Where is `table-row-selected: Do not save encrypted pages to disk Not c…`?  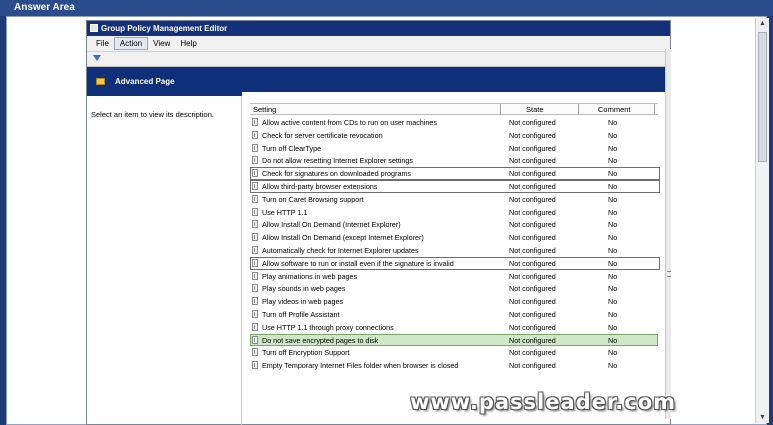
table-row-selected: Do not save encrypted pages to disk Not c… is located at coordinates (454, 340).